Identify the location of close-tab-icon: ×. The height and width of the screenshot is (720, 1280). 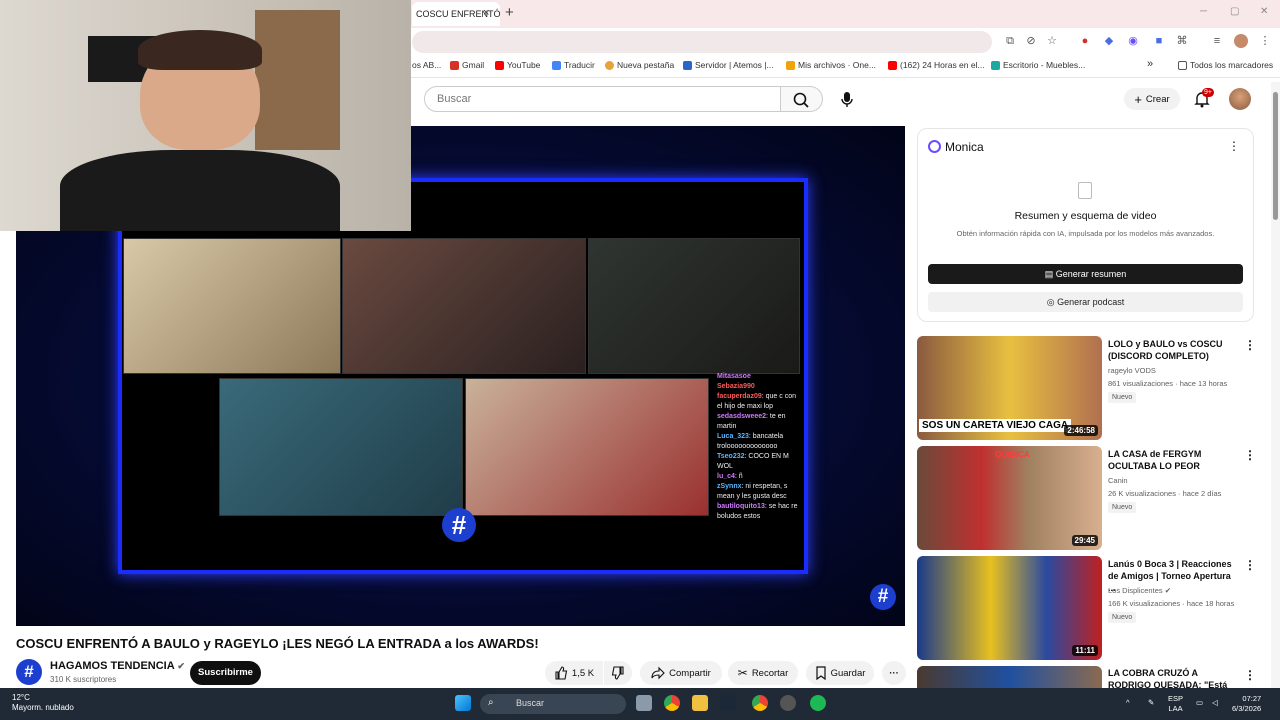
(486, 13).